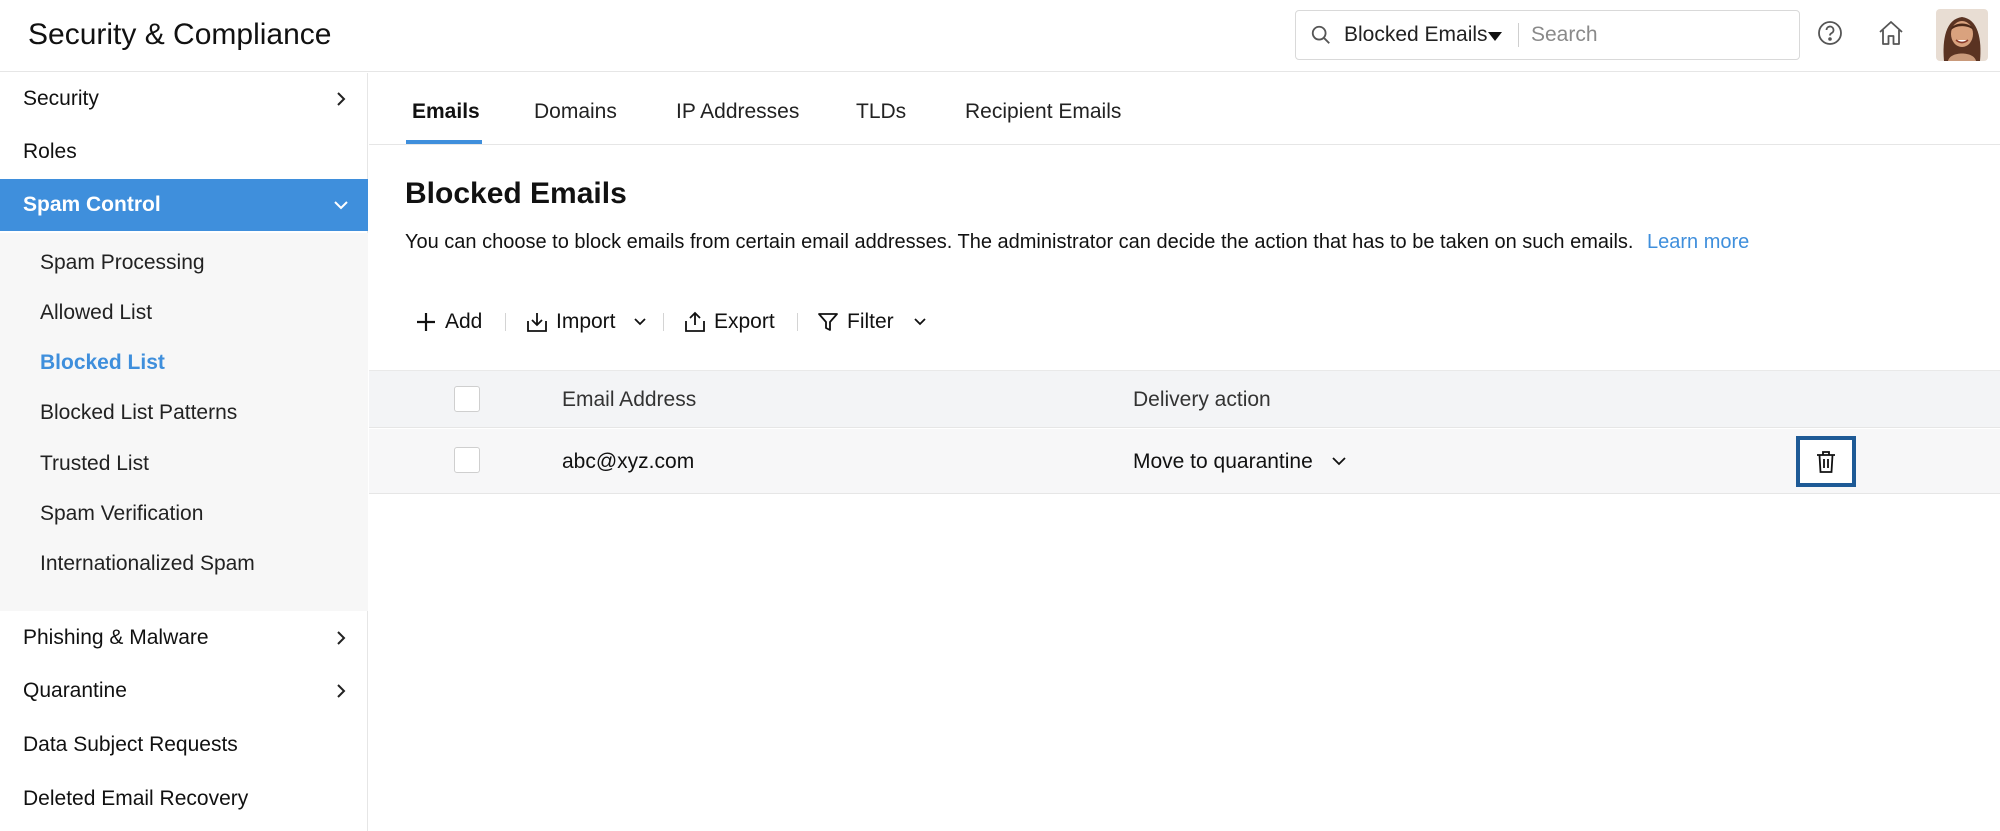 Image resolution: width=2000 pixels, height=831 pixels. What do you see at coordinates (516, 193) in the screenshot?
I see `page-title: Blocked Emails` at bounding box center [516, 193].